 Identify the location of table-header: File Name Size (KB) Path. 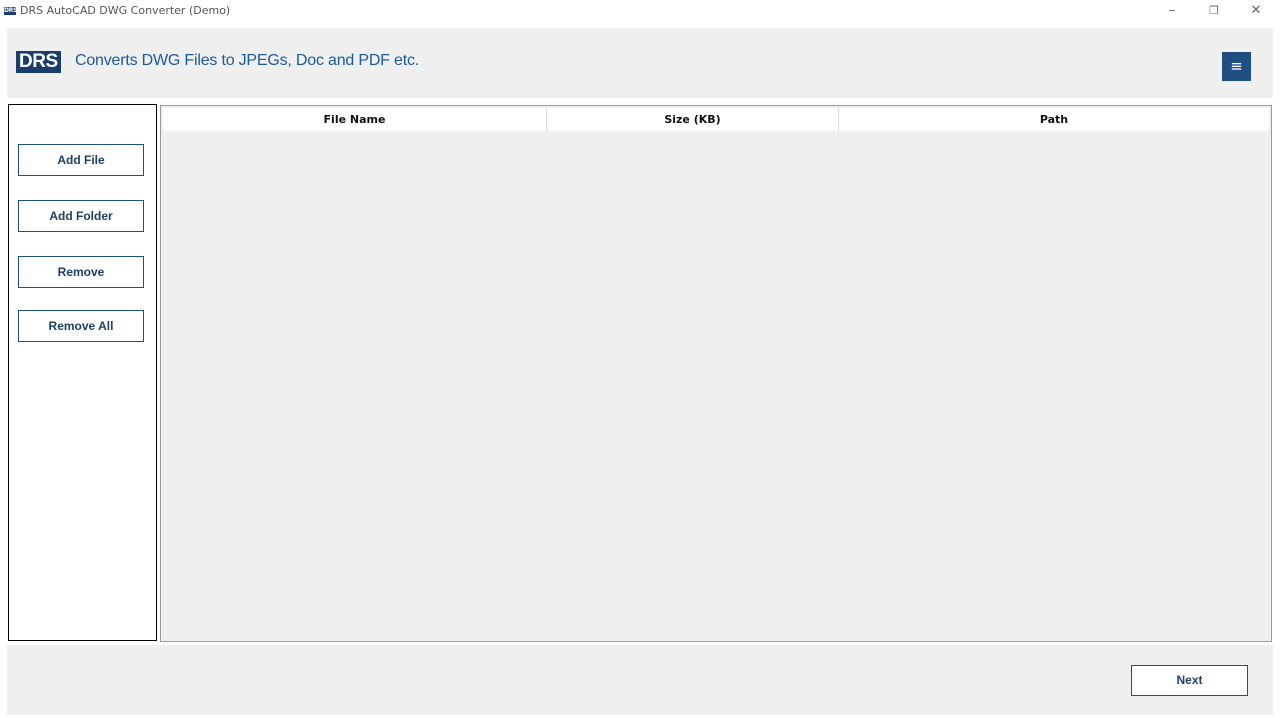
(716, 119).